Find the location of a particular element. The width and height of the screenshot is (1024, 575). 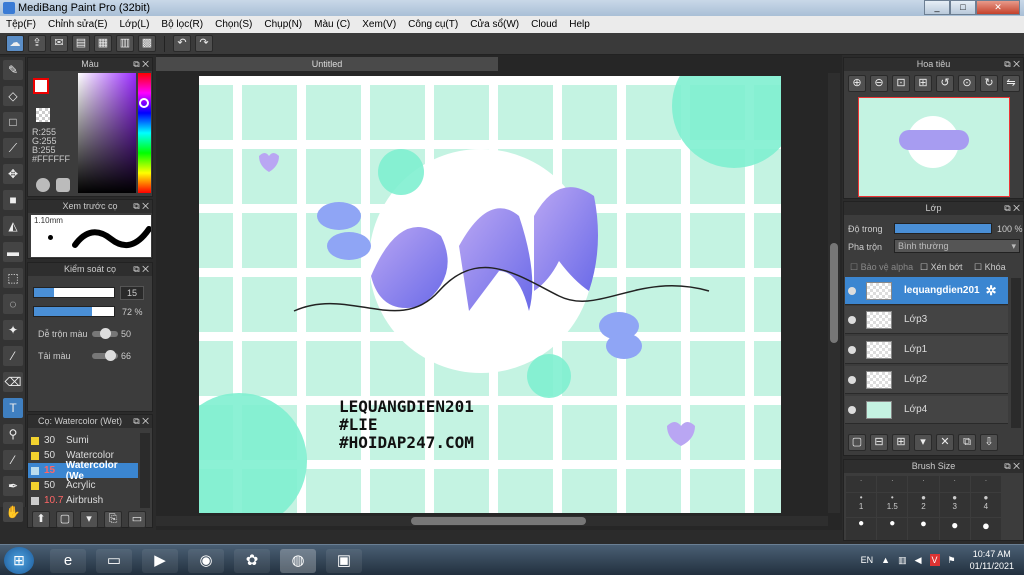

start-button: ⊞ is located at coordinates (19, 560).